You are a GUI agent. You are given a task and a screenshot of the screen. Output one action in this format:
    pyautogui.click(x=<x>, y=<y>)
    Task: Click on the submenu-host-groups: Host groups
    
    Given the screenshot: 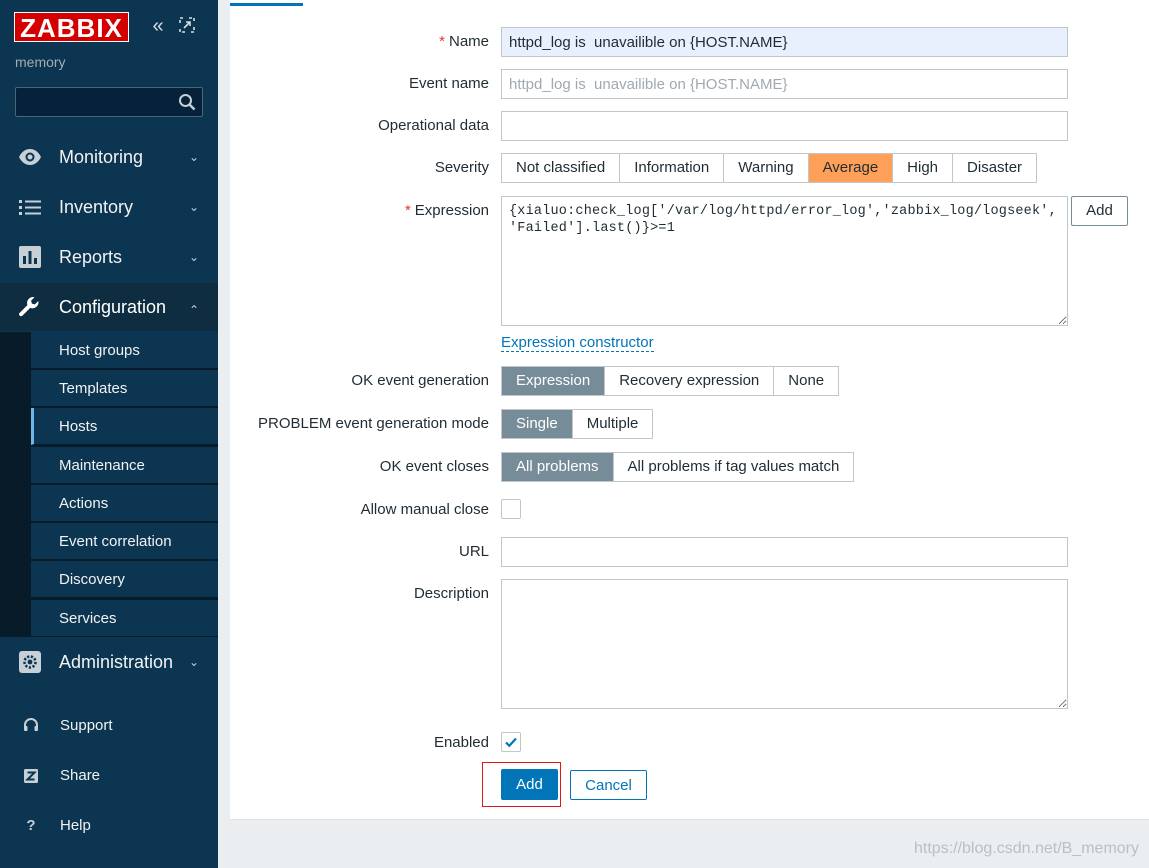 What is the action you would take?
    pyautogui.click(x=124, y=350)
    